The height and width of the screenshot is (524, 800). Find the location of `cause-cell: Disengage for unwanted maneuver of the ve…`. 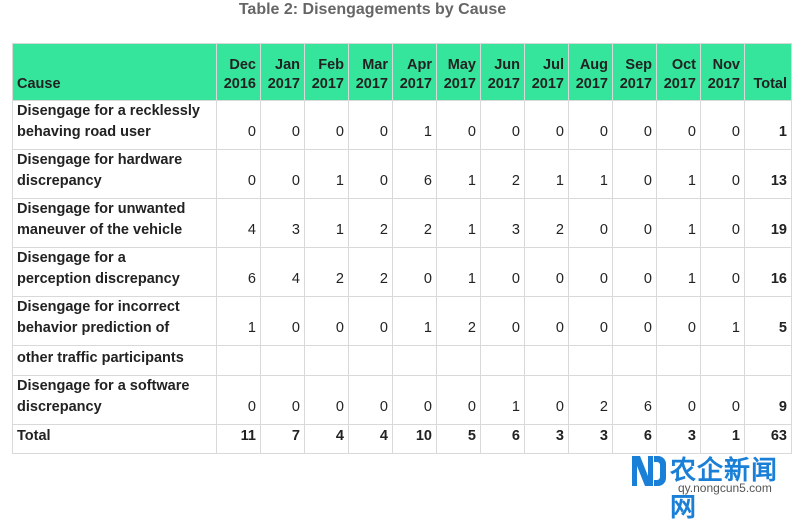

cause-cell: Disengage for unwanted maneuver of the ve… is located at coordinates (114, 223).